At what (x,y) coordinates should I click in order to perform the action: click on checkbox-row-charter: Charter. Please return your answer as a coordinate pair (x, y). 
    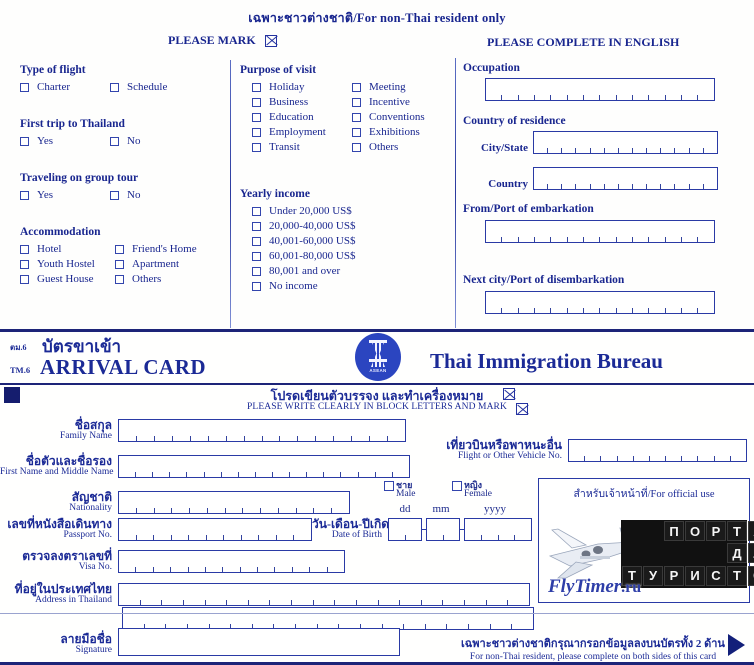
    Looking at the image, I should click on (65, 87).